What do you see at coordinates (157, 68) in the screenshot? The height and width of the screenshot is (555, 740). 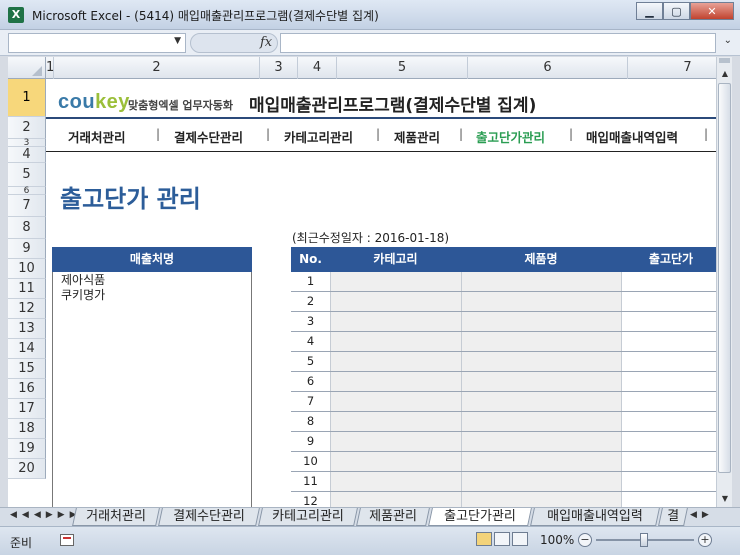 I see `column-header: 2` at bounding box center [157, 68].